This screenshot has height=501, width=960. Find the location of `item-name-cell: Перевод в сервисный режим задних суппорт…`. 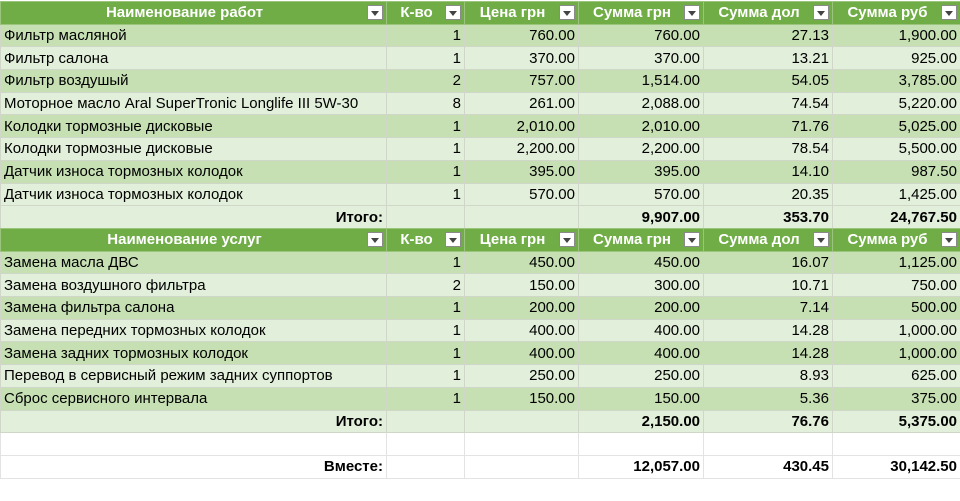

item-name-cell: Перевод в сервисный режим задних суппорт… is located at coordinates (193, 376).